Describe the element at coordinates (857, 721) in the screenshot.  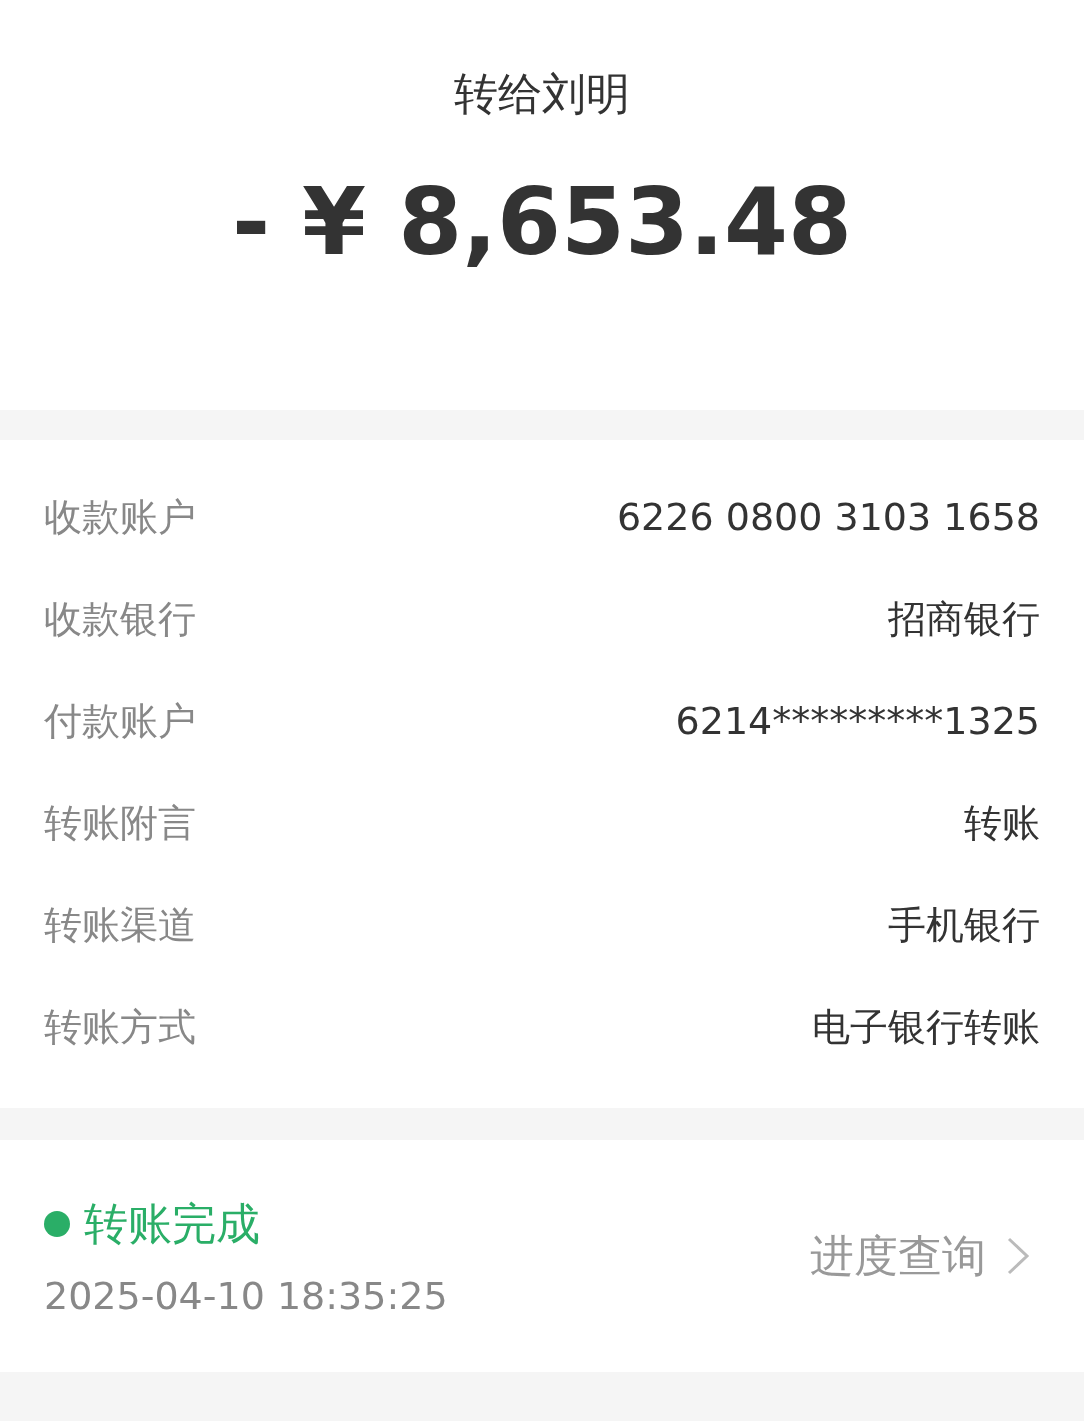
I see `detail-value: 6214*********1325` at that location.